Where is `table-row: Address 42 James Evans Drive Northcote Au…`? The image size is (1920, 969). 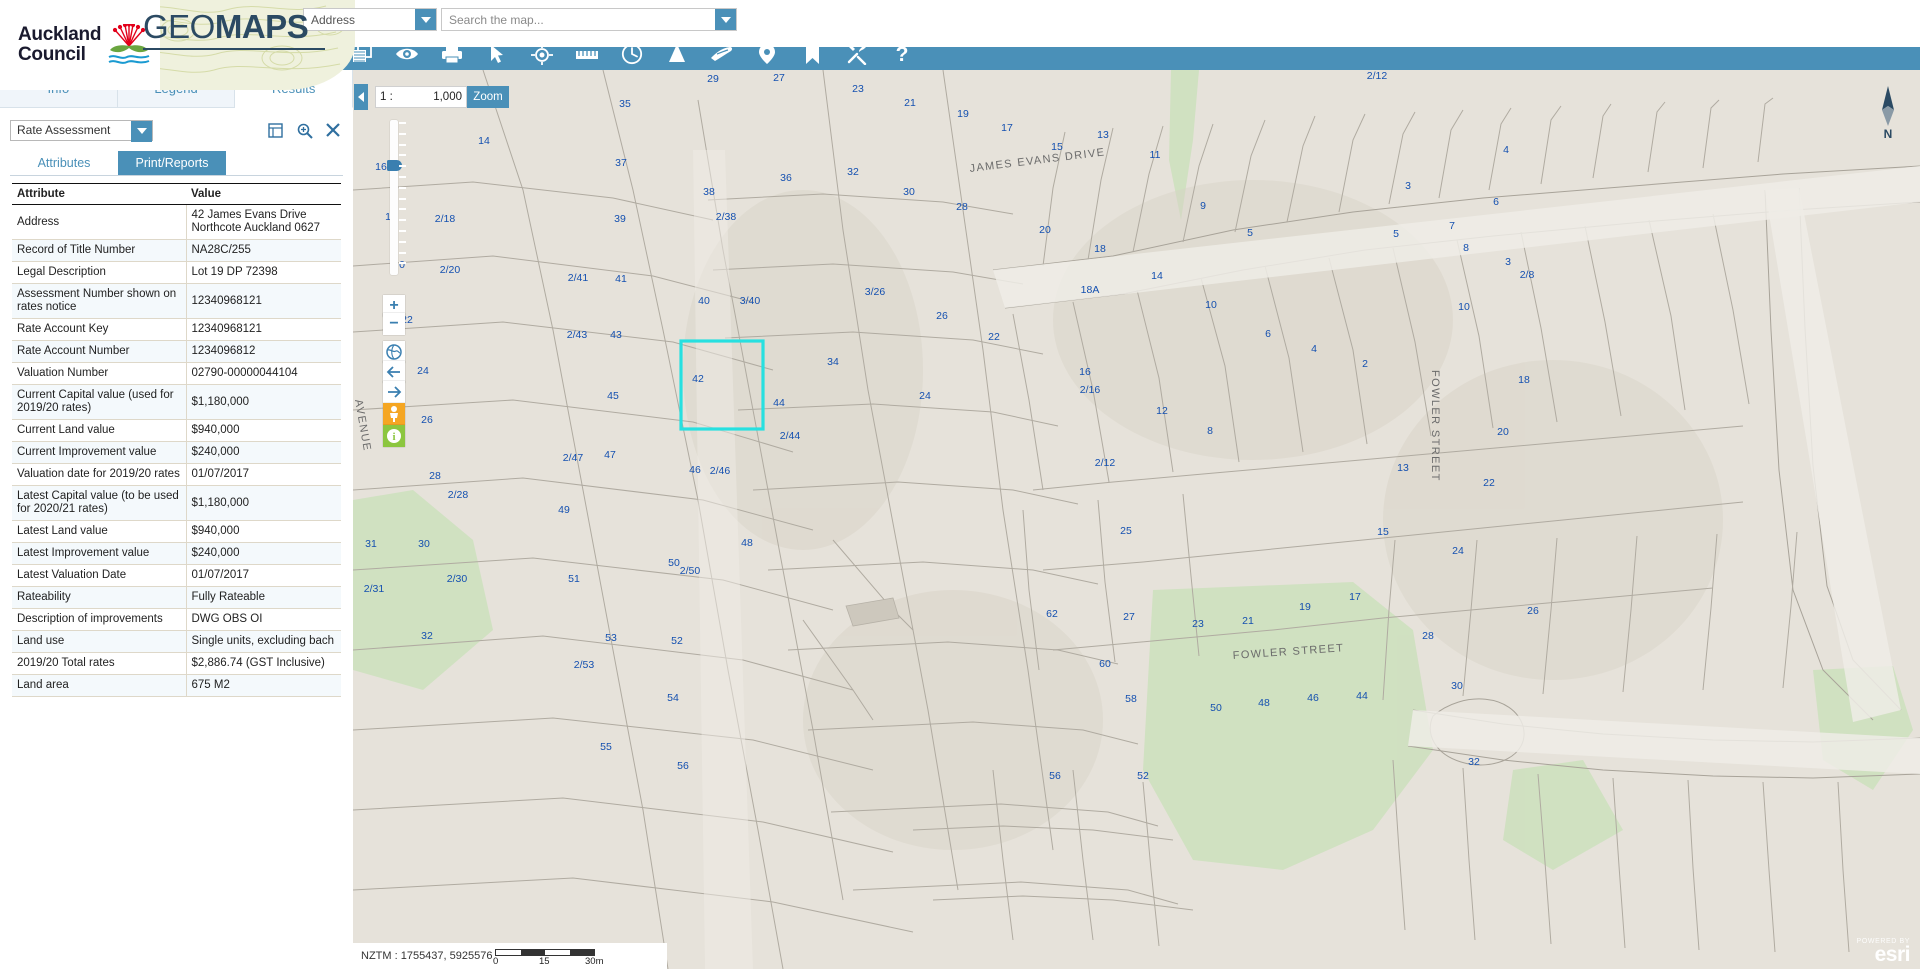 table-row: Address 42 James Evans Drive Northcote Au… is located at coordinates (176, 222).